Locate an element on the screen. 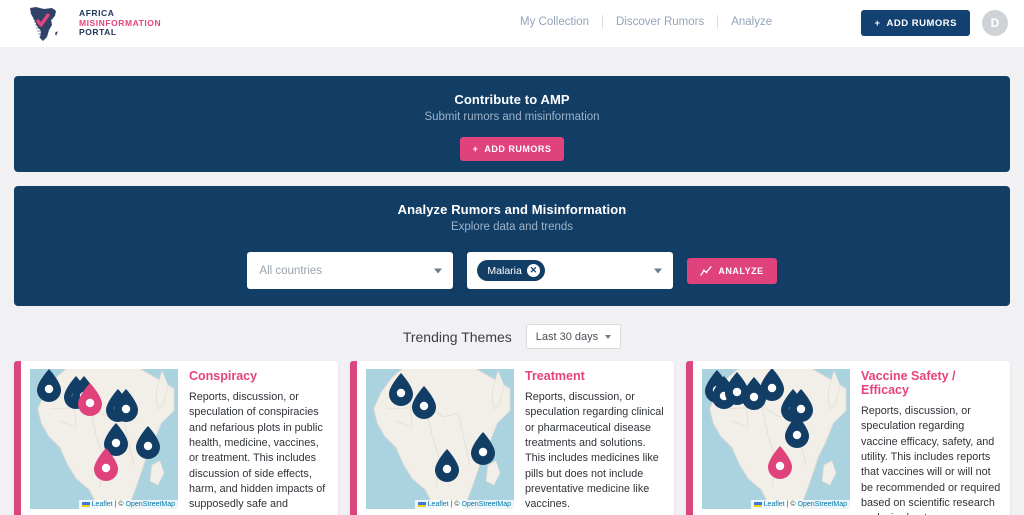  analyze-title: Analyze Rumors and Misinformation is located at coordinates (512, 209).